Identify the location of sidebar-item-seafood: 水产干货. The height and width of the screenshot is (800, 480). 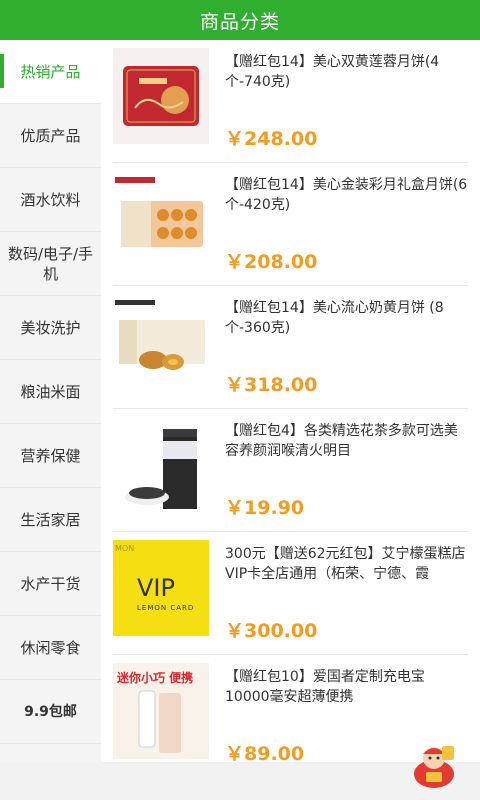
(50, 584).